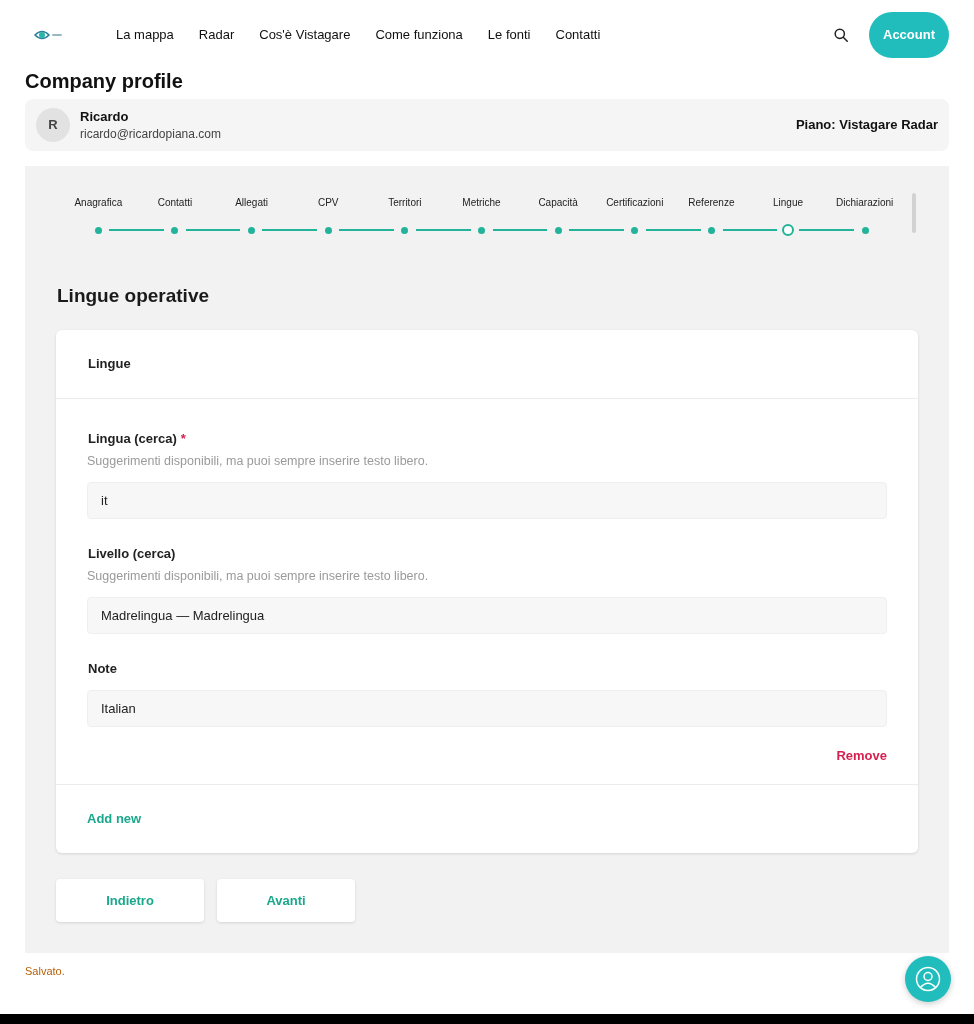 The height and width of the screenshot is (1024, 974). What do you see at coordinates (305, 34) in the screenshot?
I see `nav-link: Cos'è Vistagare` at bounding box center [305, 34].